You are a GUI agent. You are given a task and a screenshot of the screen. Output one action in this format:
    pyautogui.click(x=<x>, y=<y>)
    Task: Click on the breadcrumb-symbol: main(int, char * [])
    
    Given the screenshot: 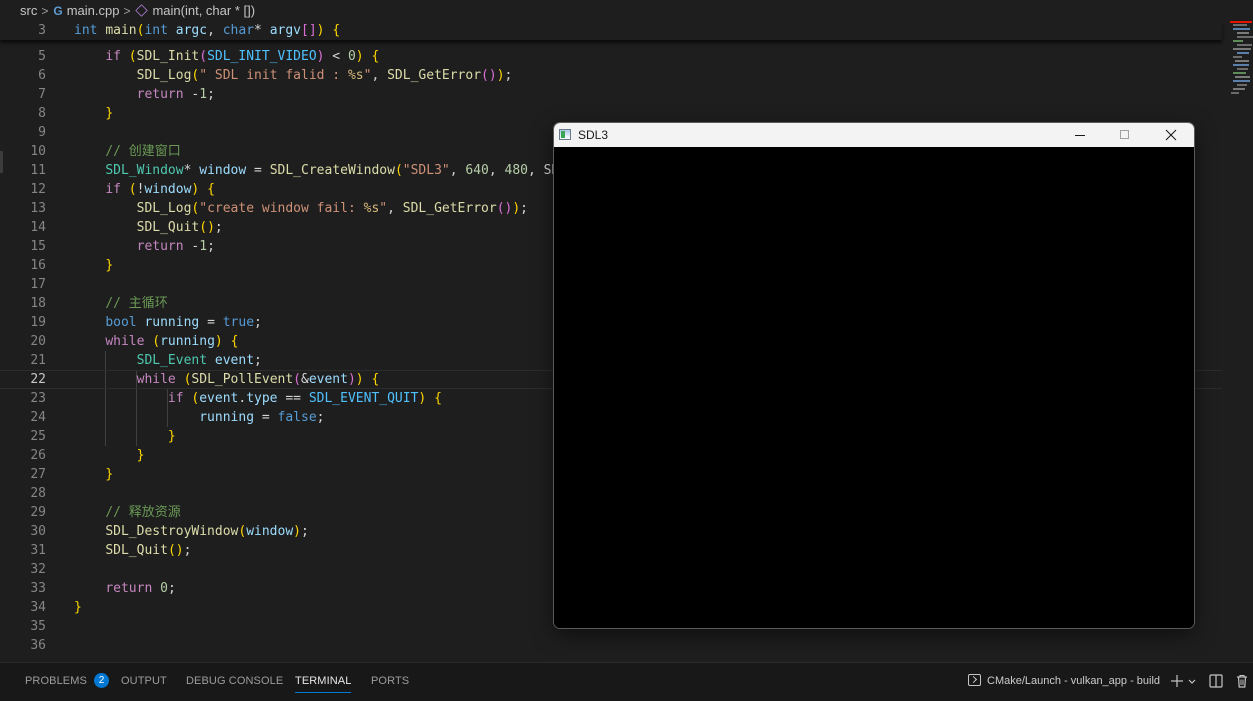 What is the action you would take?
    pyautogui.click(x=195, y=10)
    